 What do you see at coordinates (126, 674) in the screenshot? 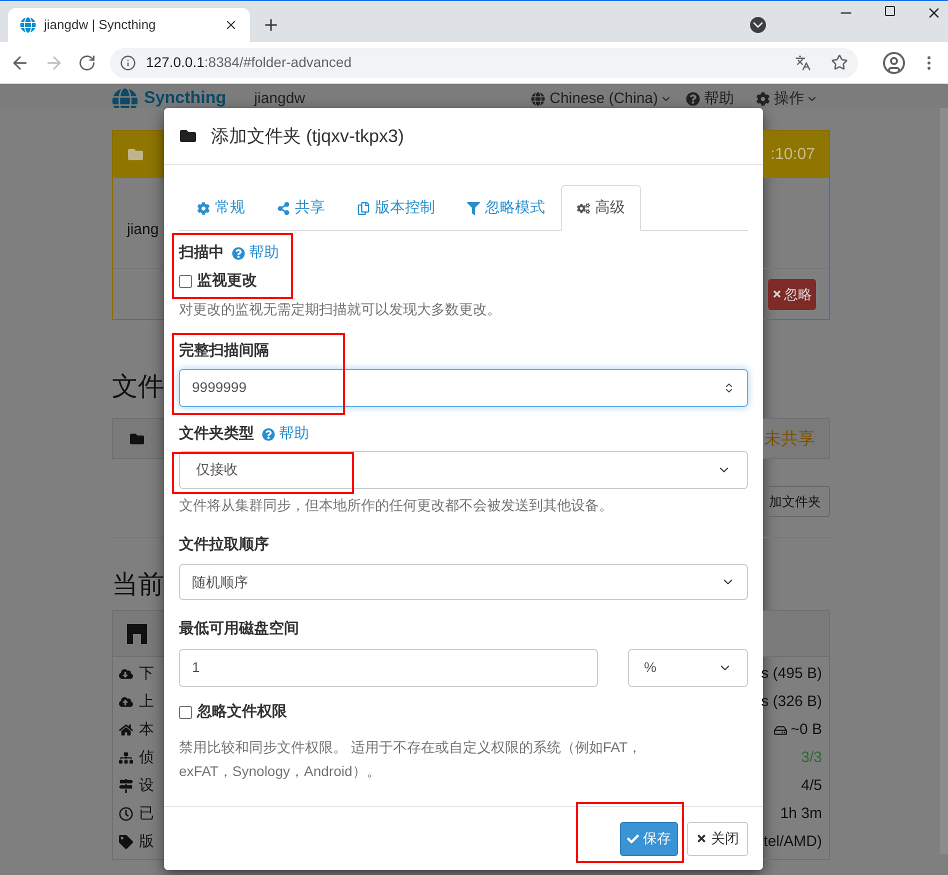
I see `cloud-download-icon` at bounding box center [126, 674].